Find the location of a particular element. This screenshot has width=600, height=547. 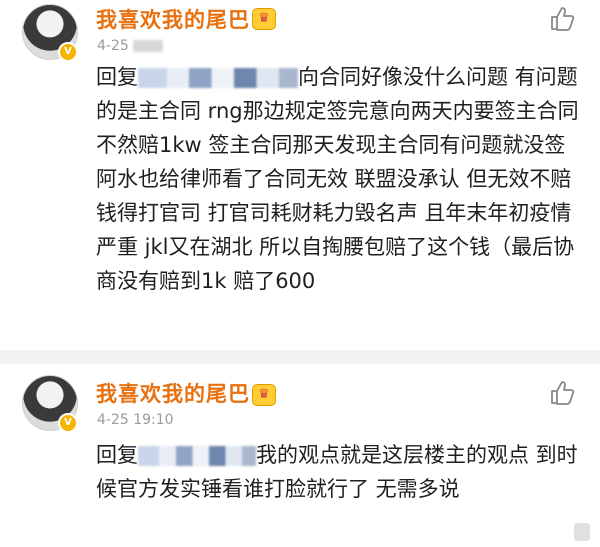

redacted-time is located at coordinates (147, 46).